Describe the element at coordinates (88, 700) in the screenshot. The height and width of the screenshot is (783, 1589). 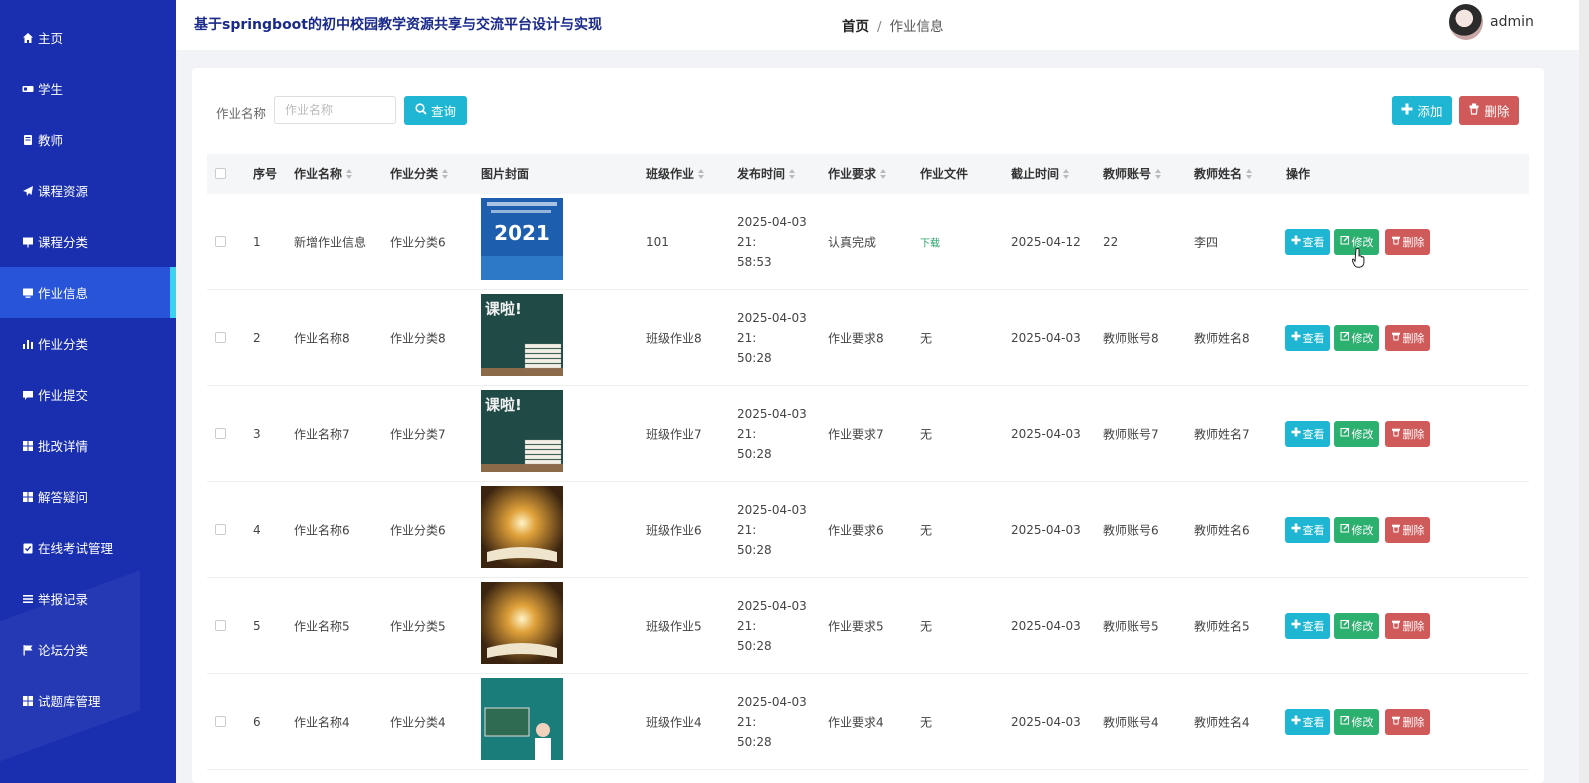
I see `sidebar-item-13: 试题库管理` at that location.